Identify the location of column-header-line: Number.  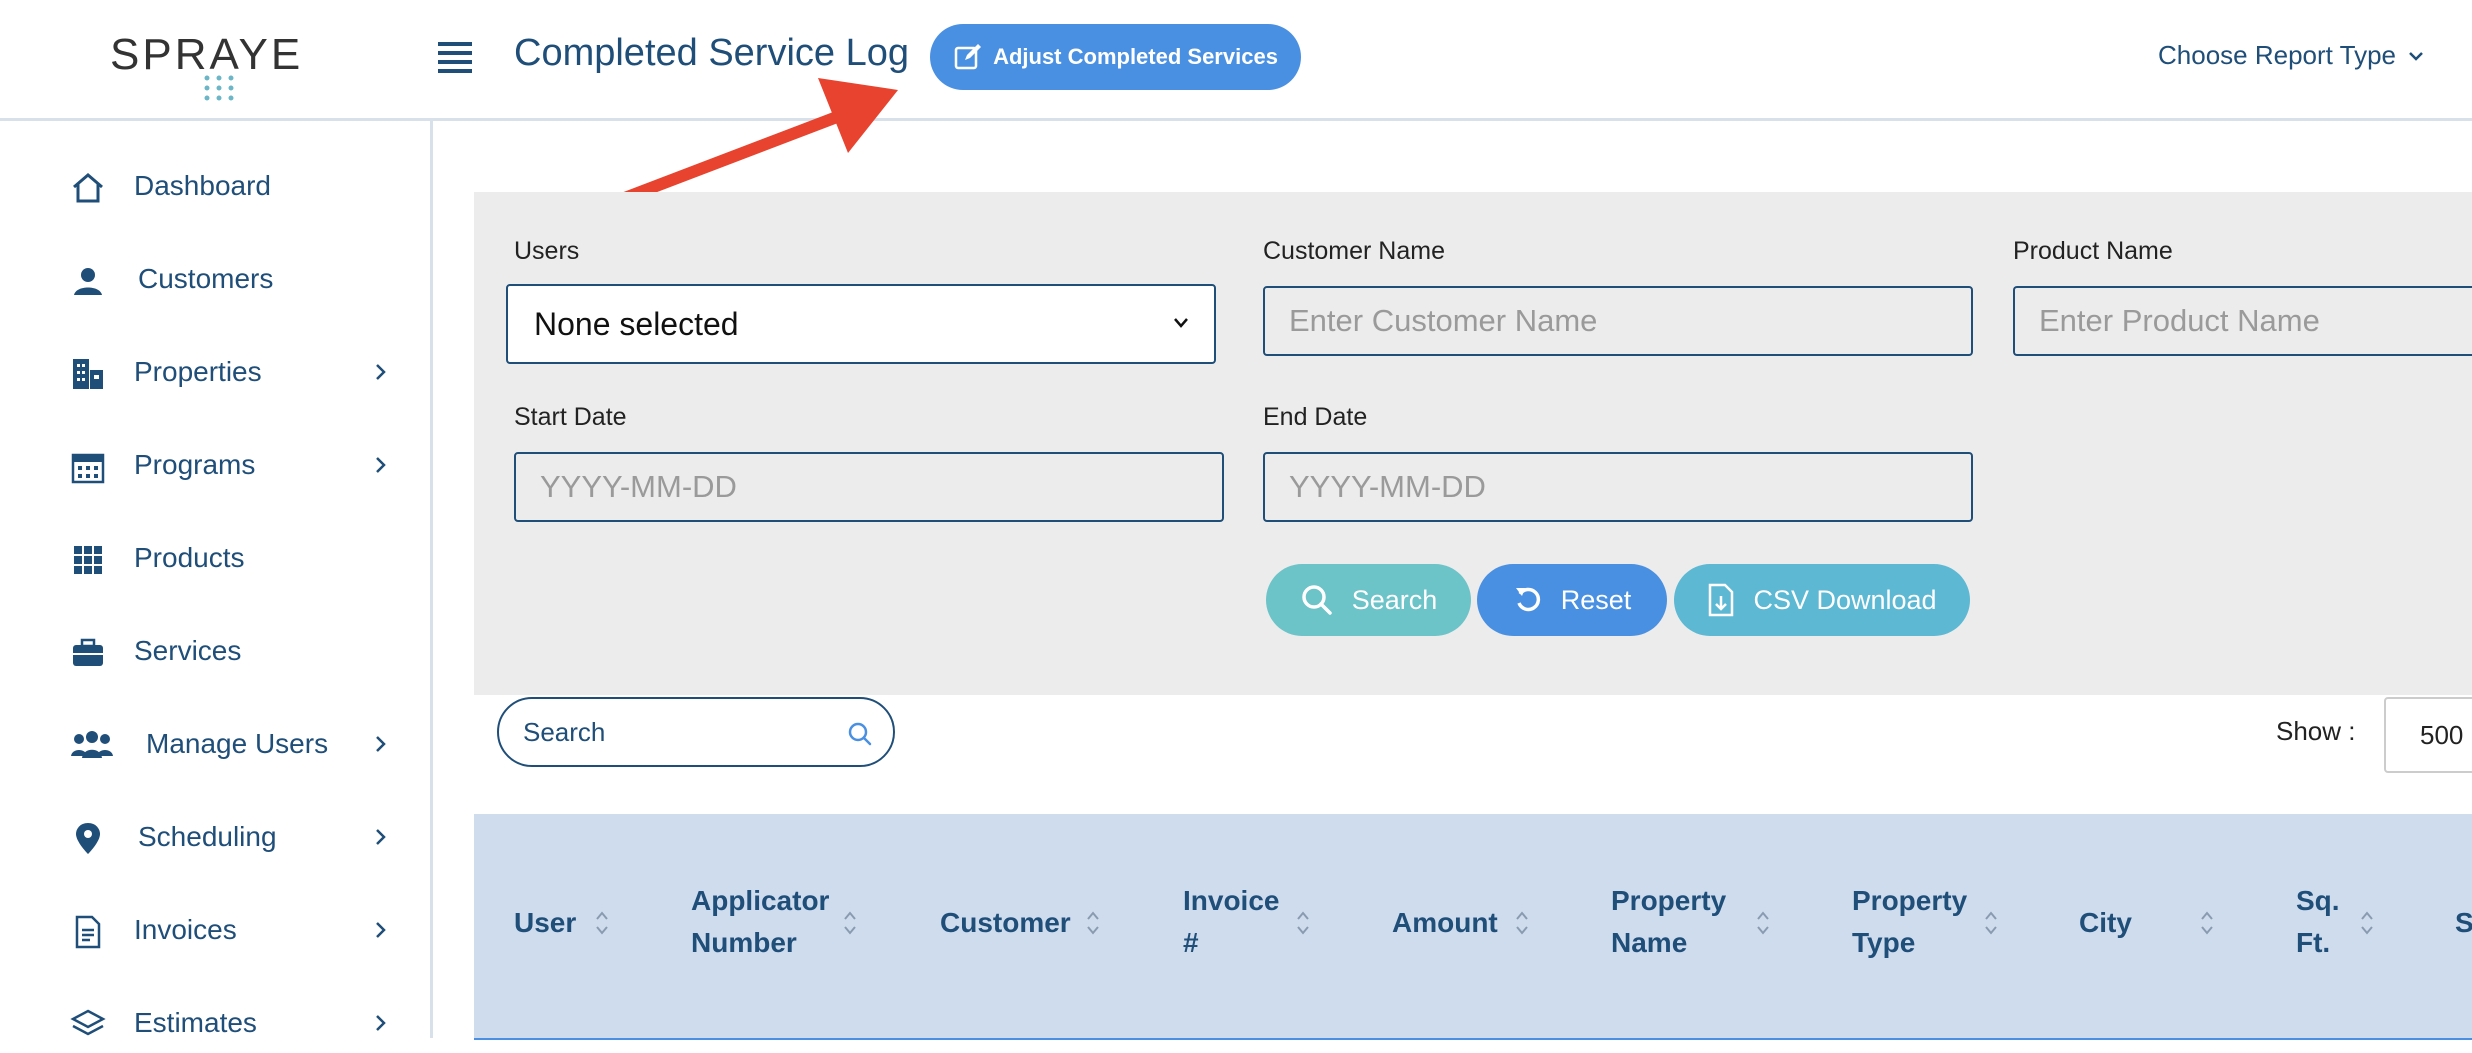
(744, 942).